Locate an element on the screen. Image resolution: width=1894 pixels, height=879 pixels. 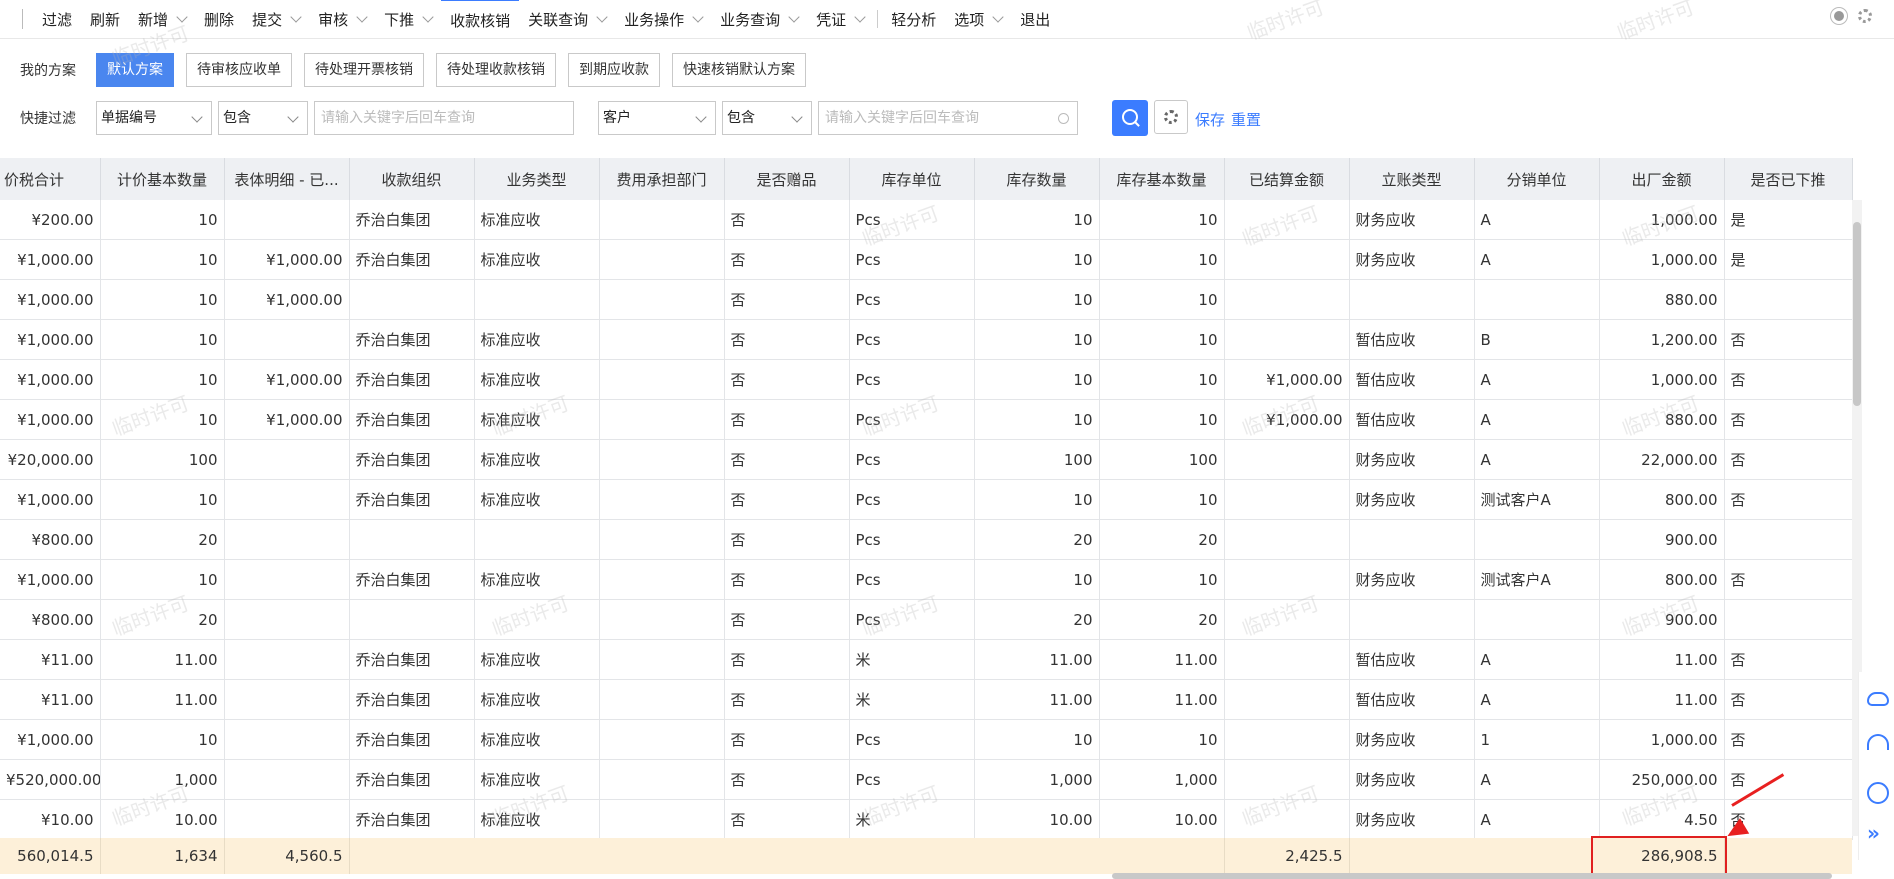
toolbar-item-14: 退出 is located at coordinates (1035, 19).